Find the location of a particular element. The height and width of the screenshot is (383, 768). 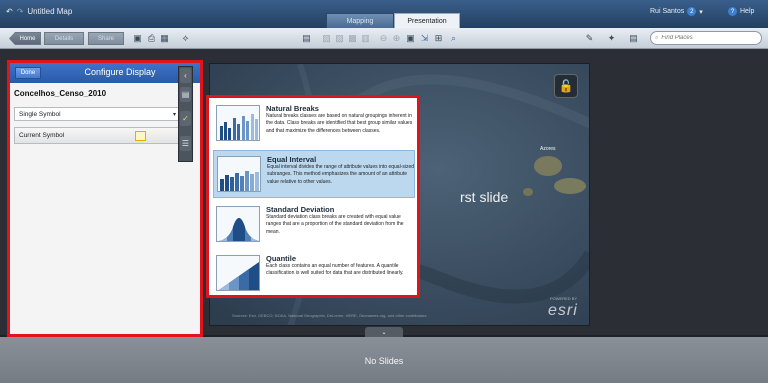

slide-settings-icon: ▥ is located at coordinates (365, 38).